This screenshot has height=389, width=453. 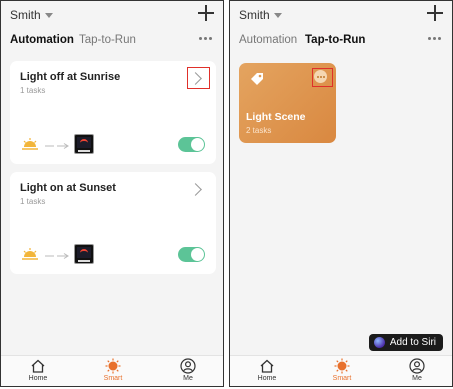 What do you see at coordinates (113, 112) in the screenshot?
I see `automation-card: Light off at Sunrise 1 tasks` at bounding box center [113, 112].